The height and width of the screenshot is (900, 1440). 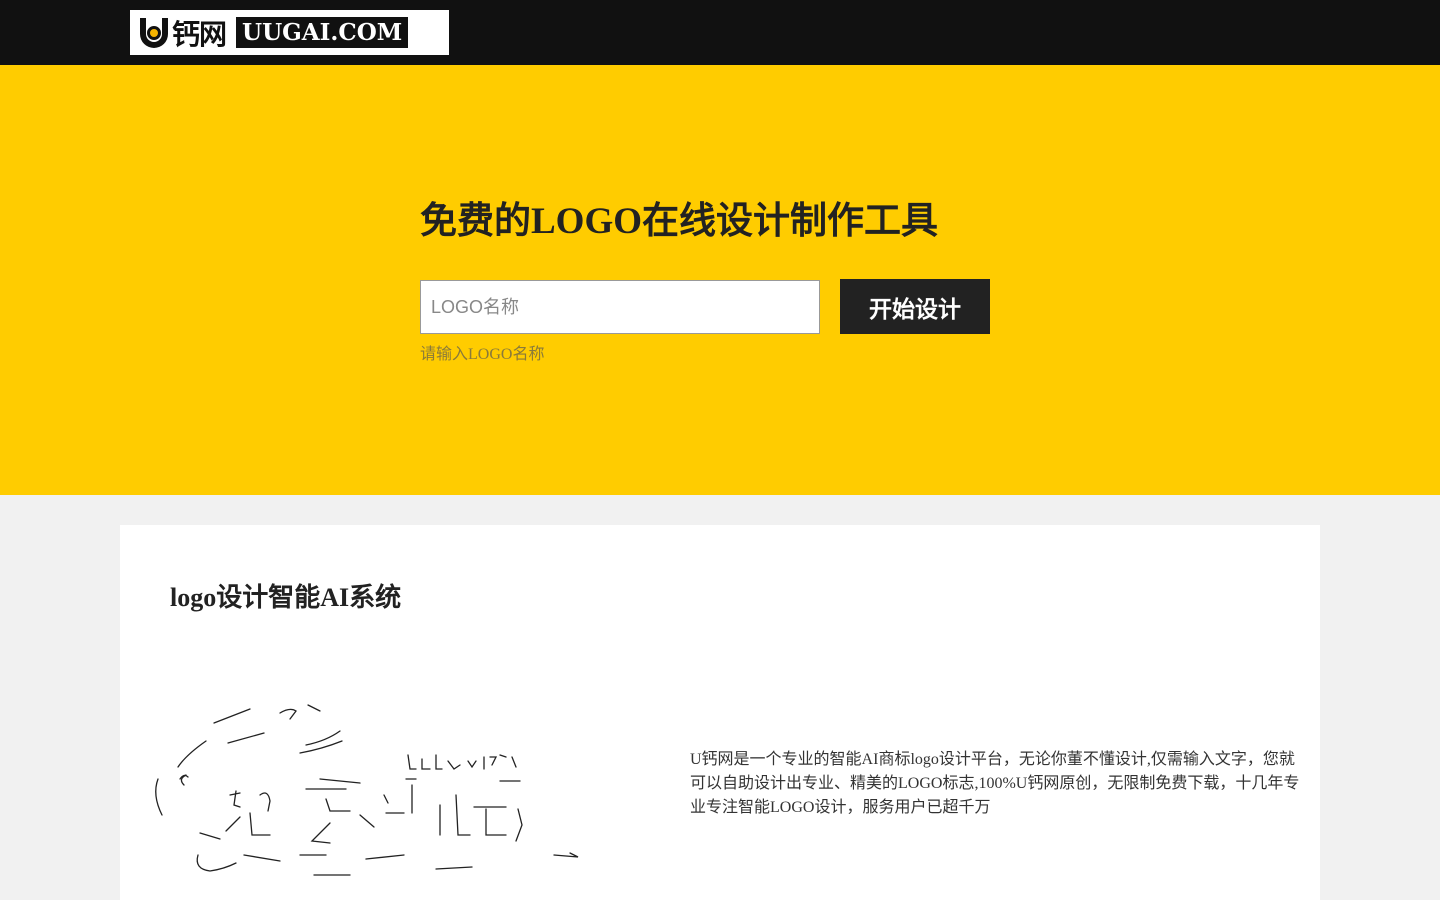 I want to click on logo-chinese-text: 钙网, so click(x=199, y=34).